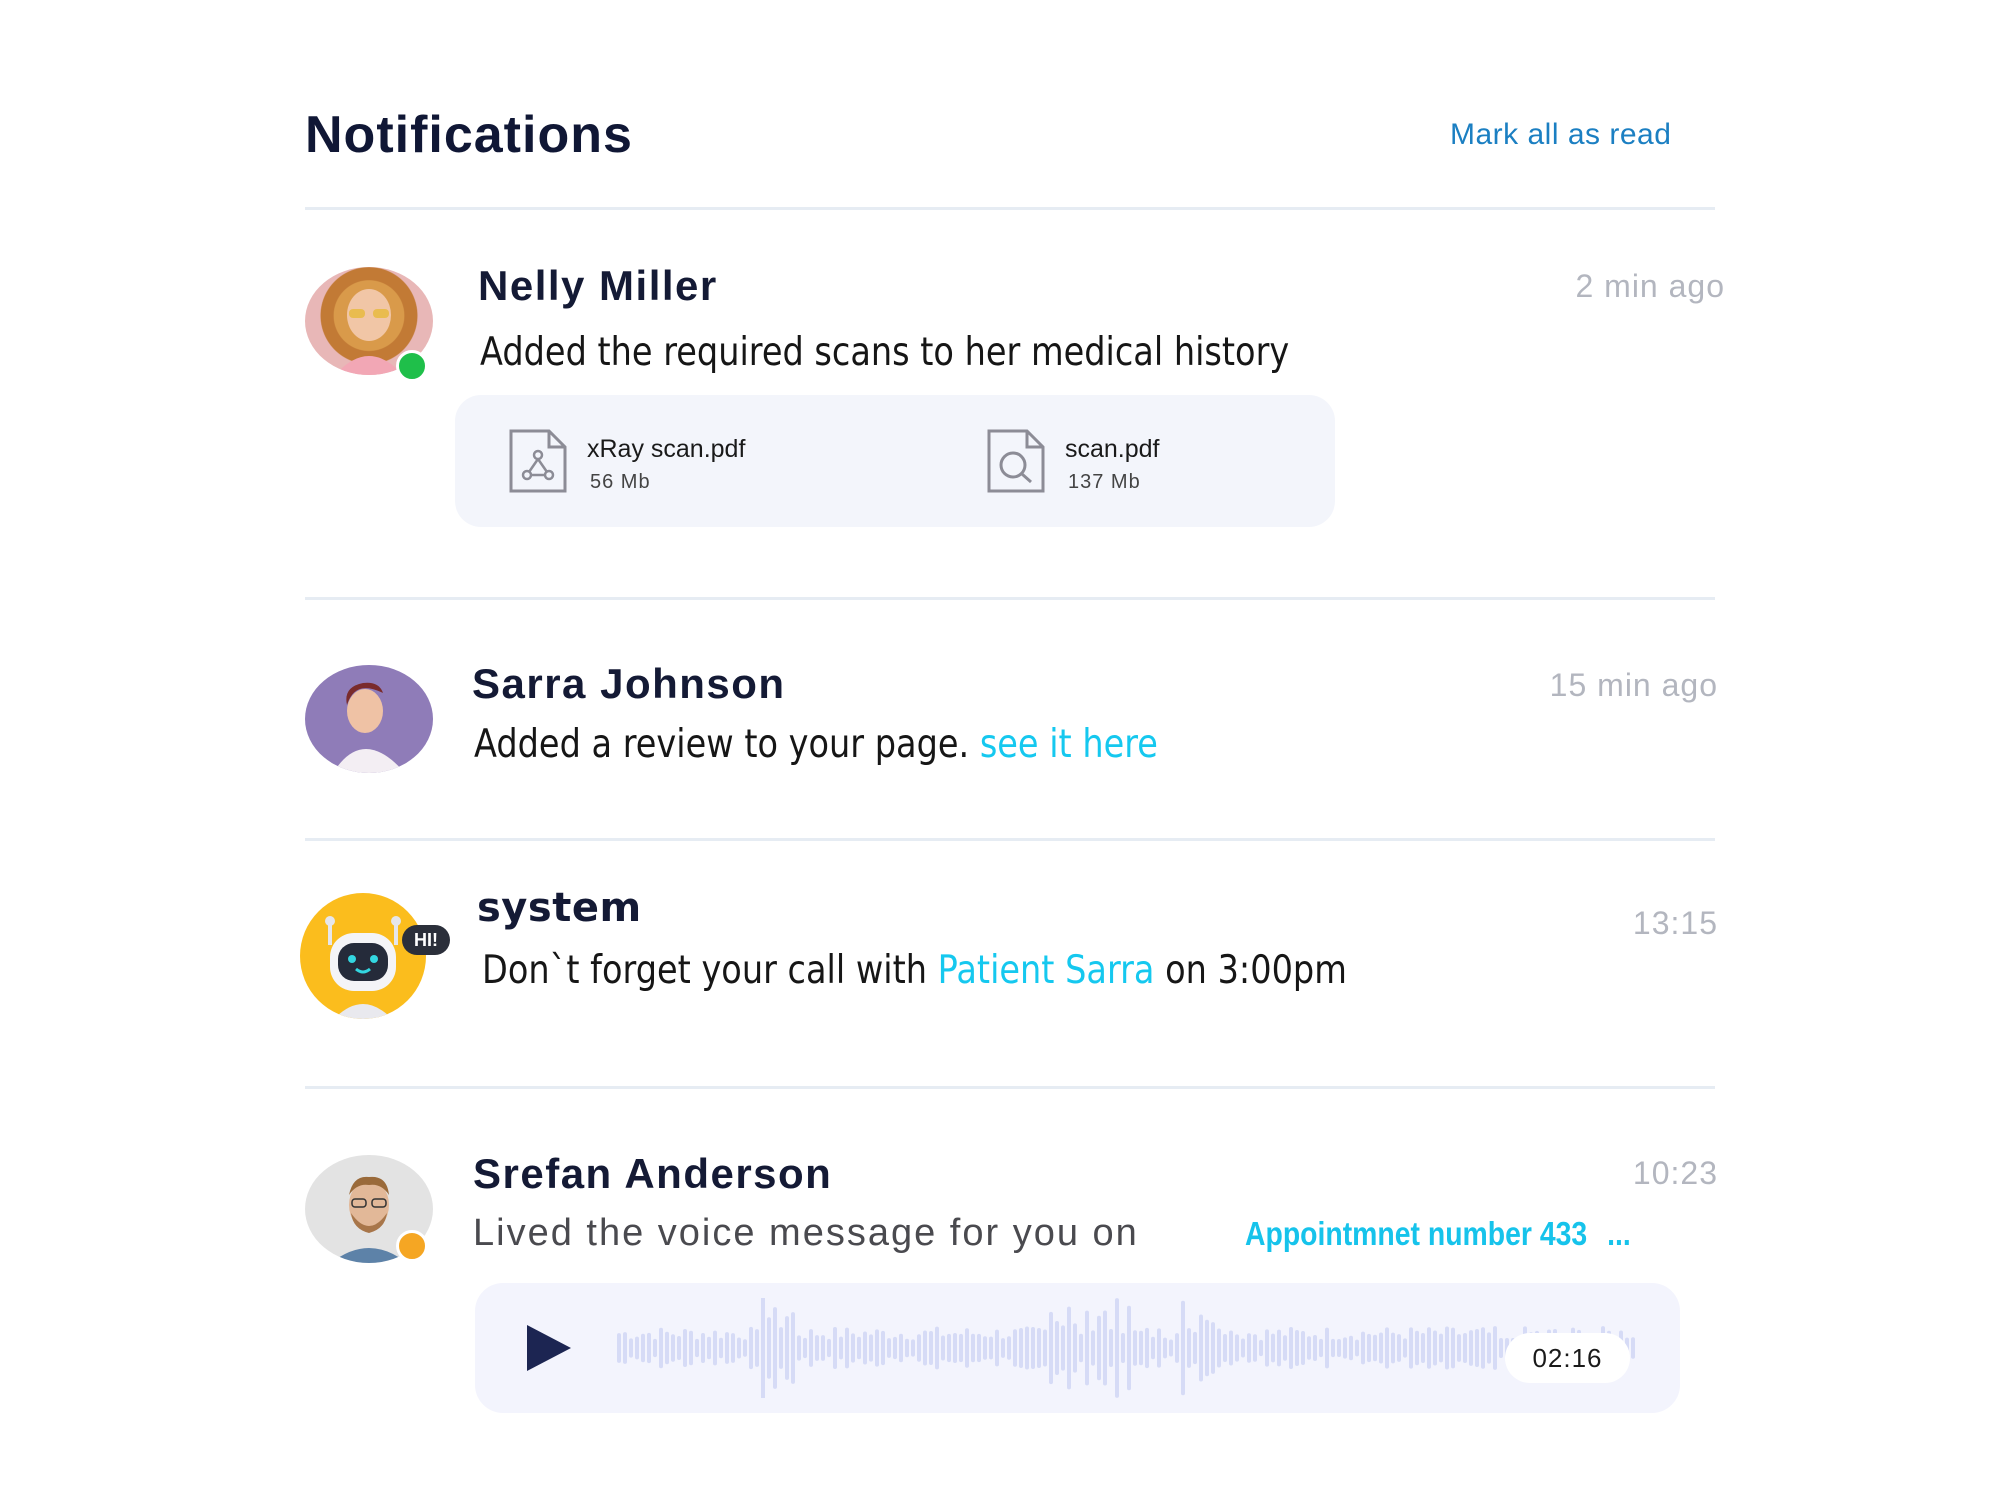 This screenshot has width=2000, height=1500. What do you see at coordinates (363, 956) in the screenshot?
I see `robot-icon` at bounding box center [363, 956].